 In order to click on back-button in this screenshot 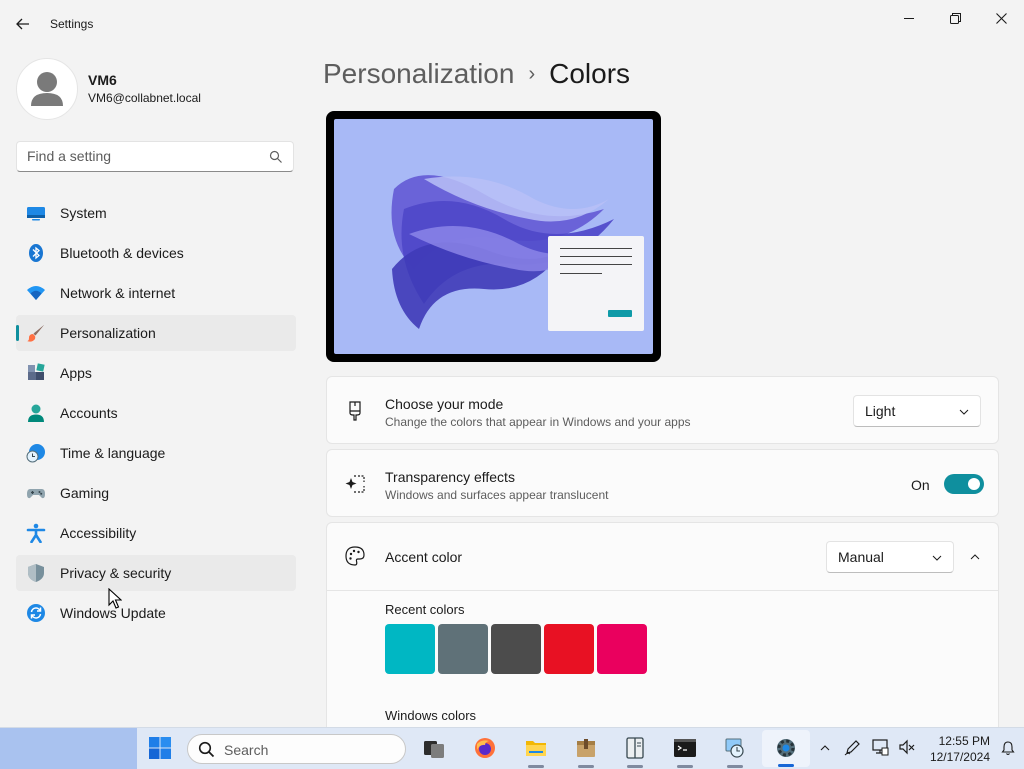, I will do `click(23, 24)`.